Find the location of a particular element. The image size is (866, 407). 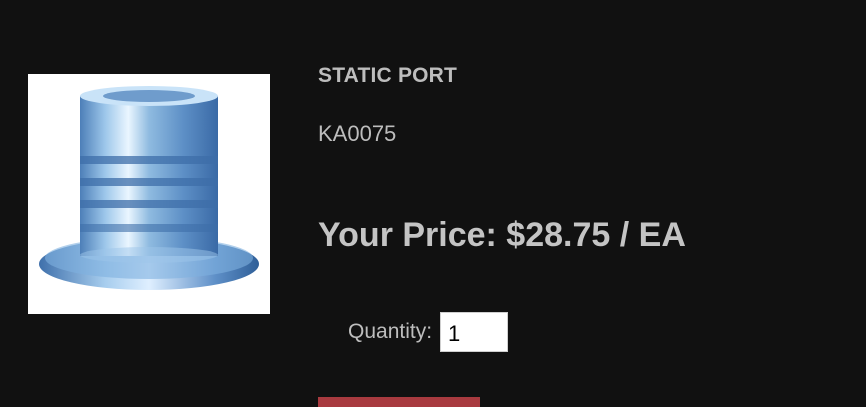

static-port-fitting-icon is located at coordinates (149, 188).